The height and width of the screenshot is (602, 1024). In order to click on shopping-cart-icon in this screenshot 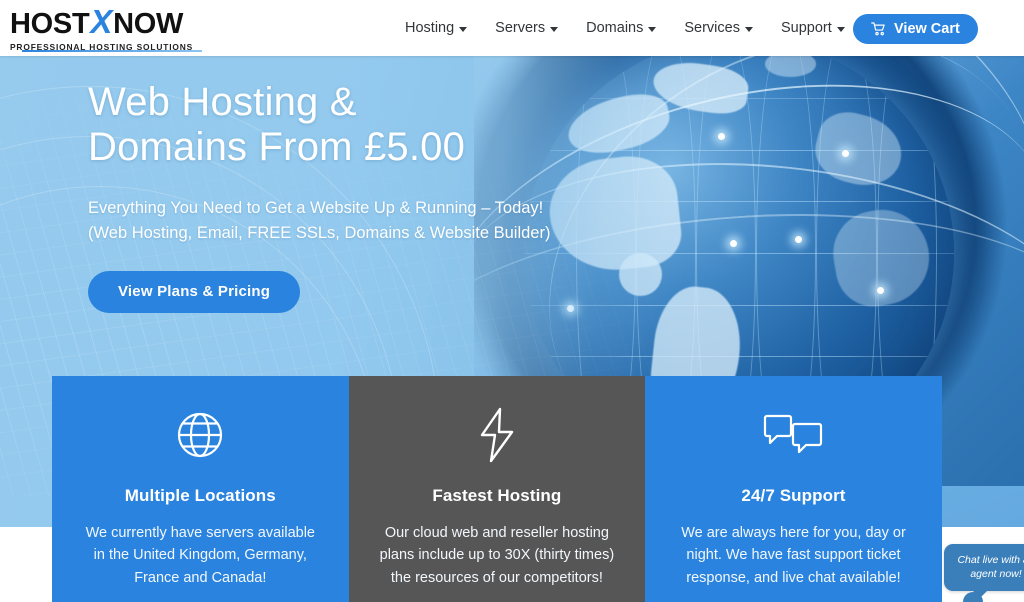, I will do `click(878, 29)`.